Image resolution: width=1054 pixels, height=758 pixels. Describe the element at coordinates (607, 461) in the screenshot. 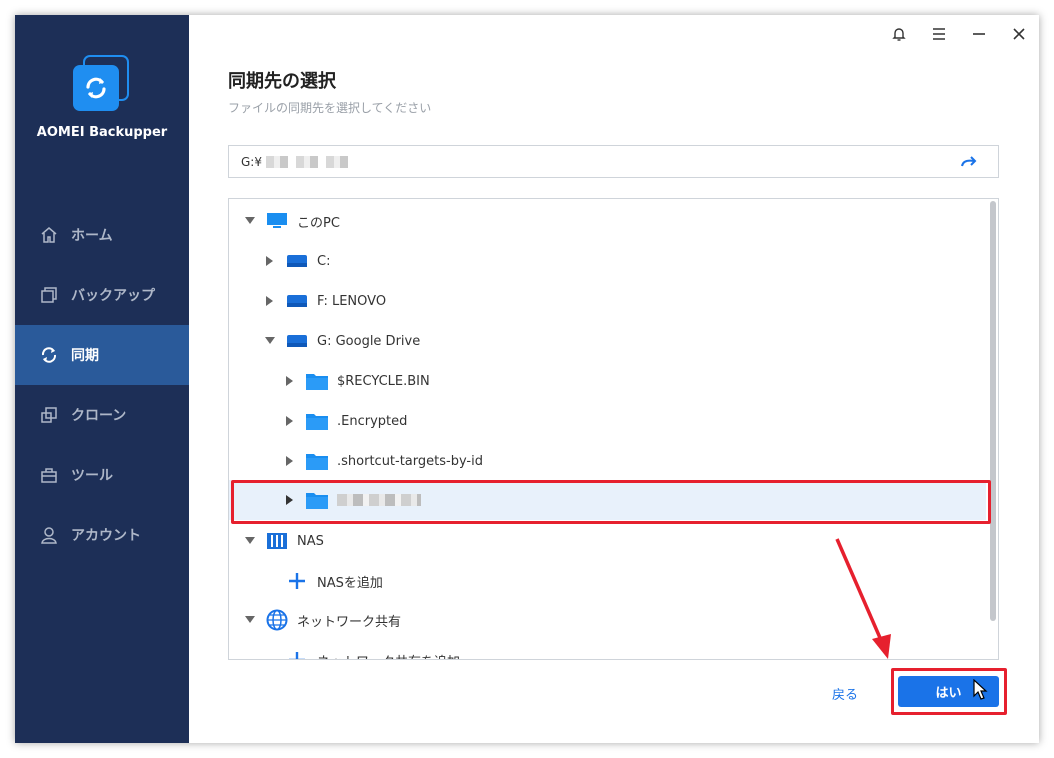

I see `tree-item-shortcut-targets: .shortcut-targets-by-id` at that location.